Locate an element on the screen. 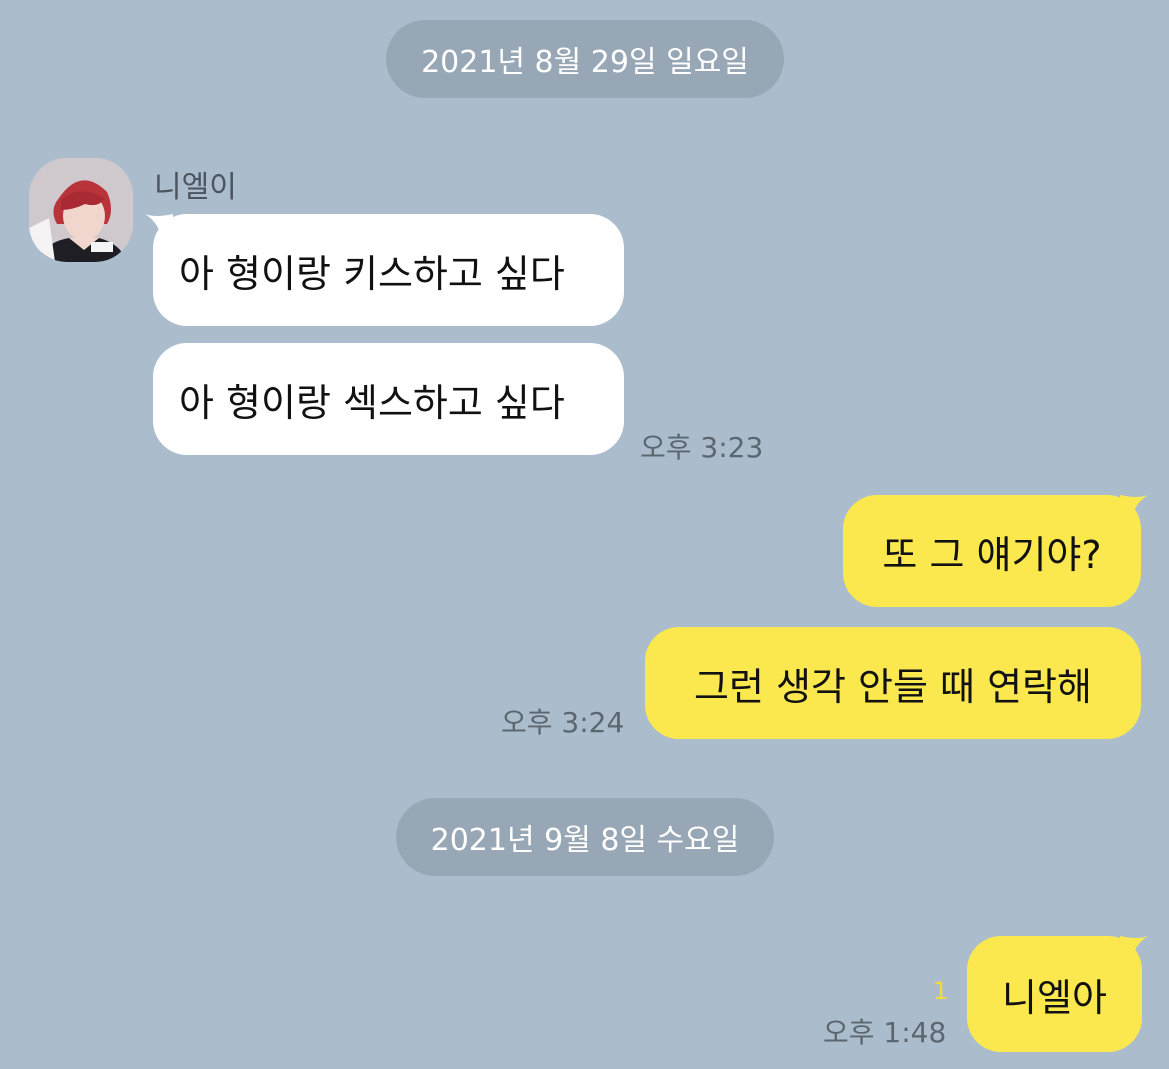 The width and height of the screenshot is (1169, 1069). date-separator-label: 2021년 8월 29일 일요일 is located at coordinates (585, 62).